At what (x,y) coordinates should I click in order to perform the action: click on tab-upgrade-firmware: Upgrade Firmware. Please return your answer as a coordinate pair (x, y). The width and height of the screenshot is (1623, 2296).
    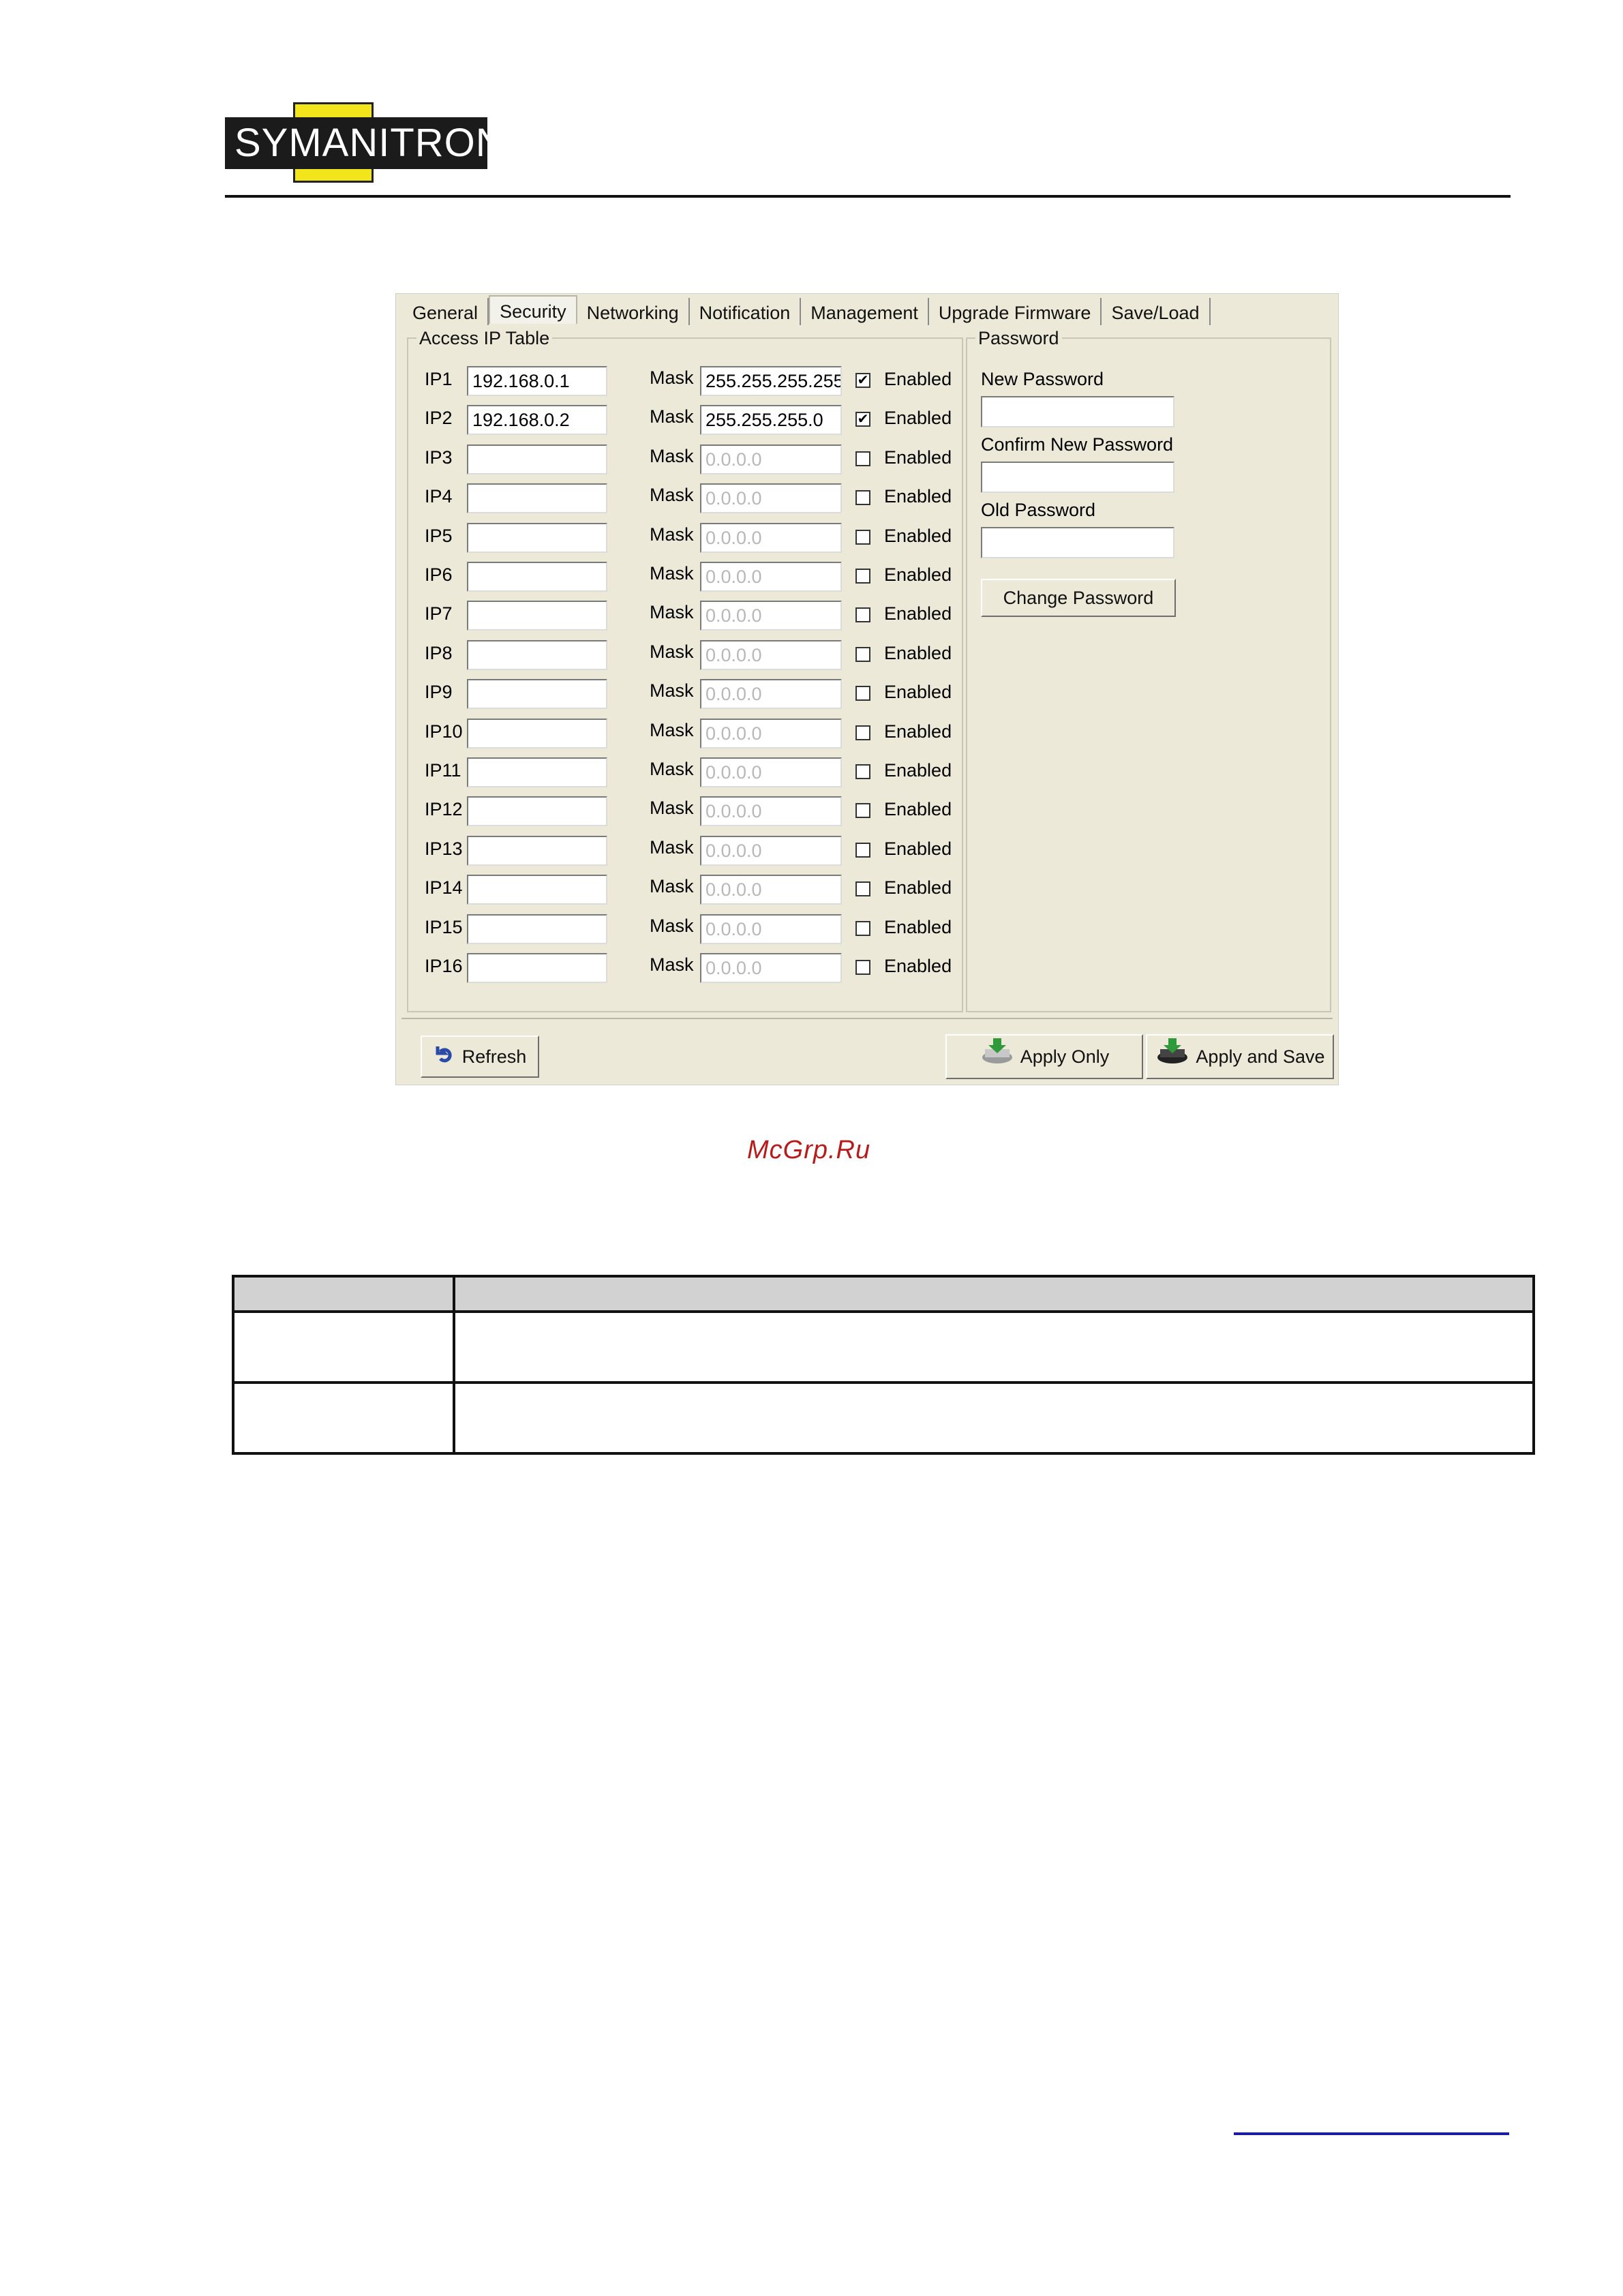
    Looking at the image, I should click on (1016, 311).